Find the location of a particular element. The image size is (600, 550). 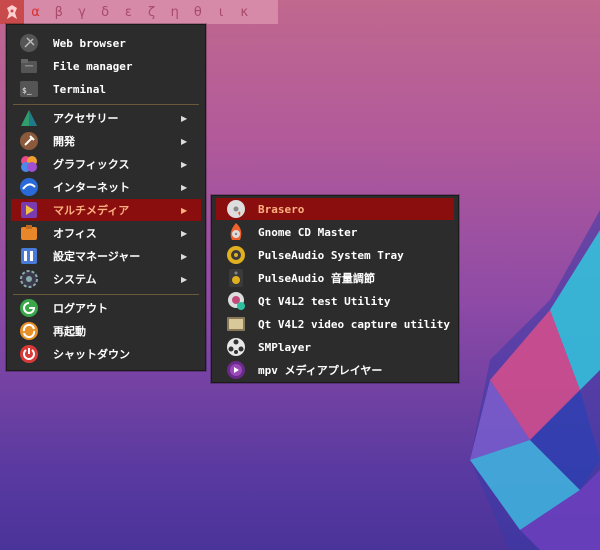

submenu-item-mpv: mpv メディアプレイヤー is located at coordinates (335, 370).